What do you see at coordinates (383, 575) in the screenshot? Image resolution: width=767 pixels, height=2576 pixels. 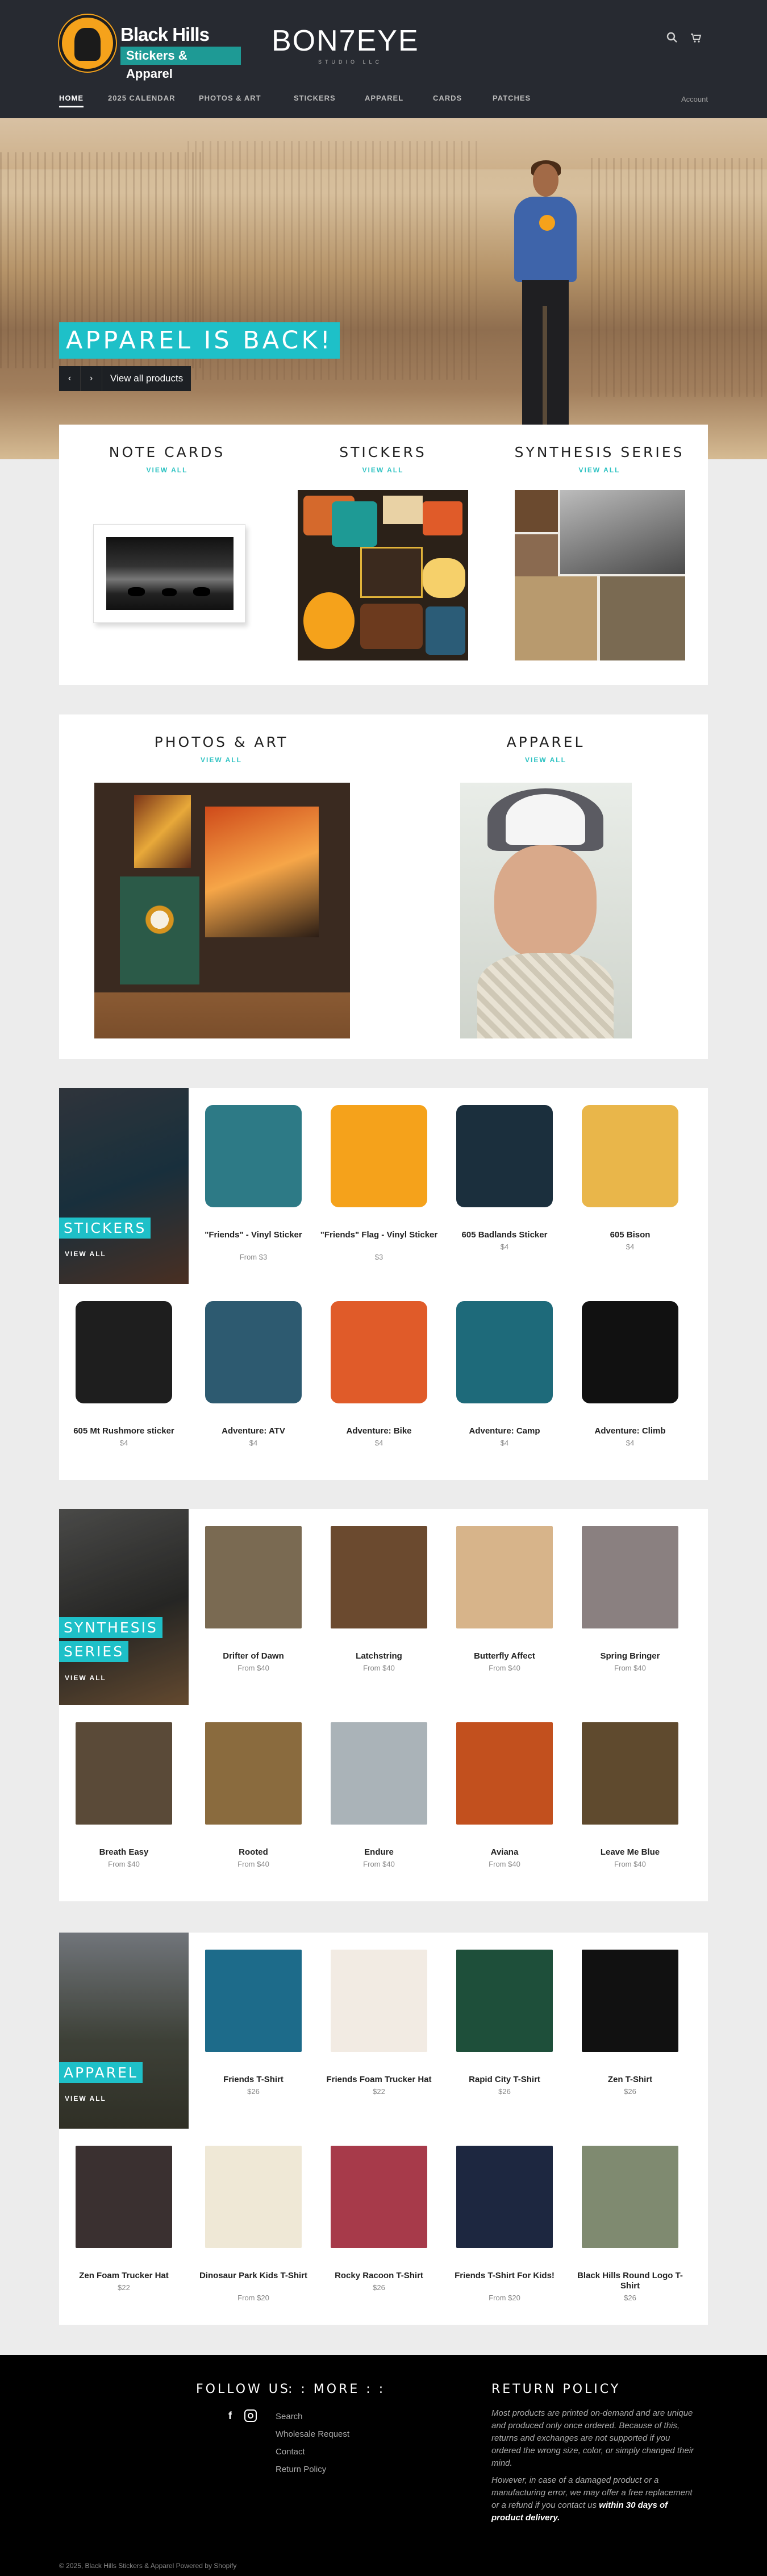 I see `stickers-collection-image` at bounding box center [383, 575].